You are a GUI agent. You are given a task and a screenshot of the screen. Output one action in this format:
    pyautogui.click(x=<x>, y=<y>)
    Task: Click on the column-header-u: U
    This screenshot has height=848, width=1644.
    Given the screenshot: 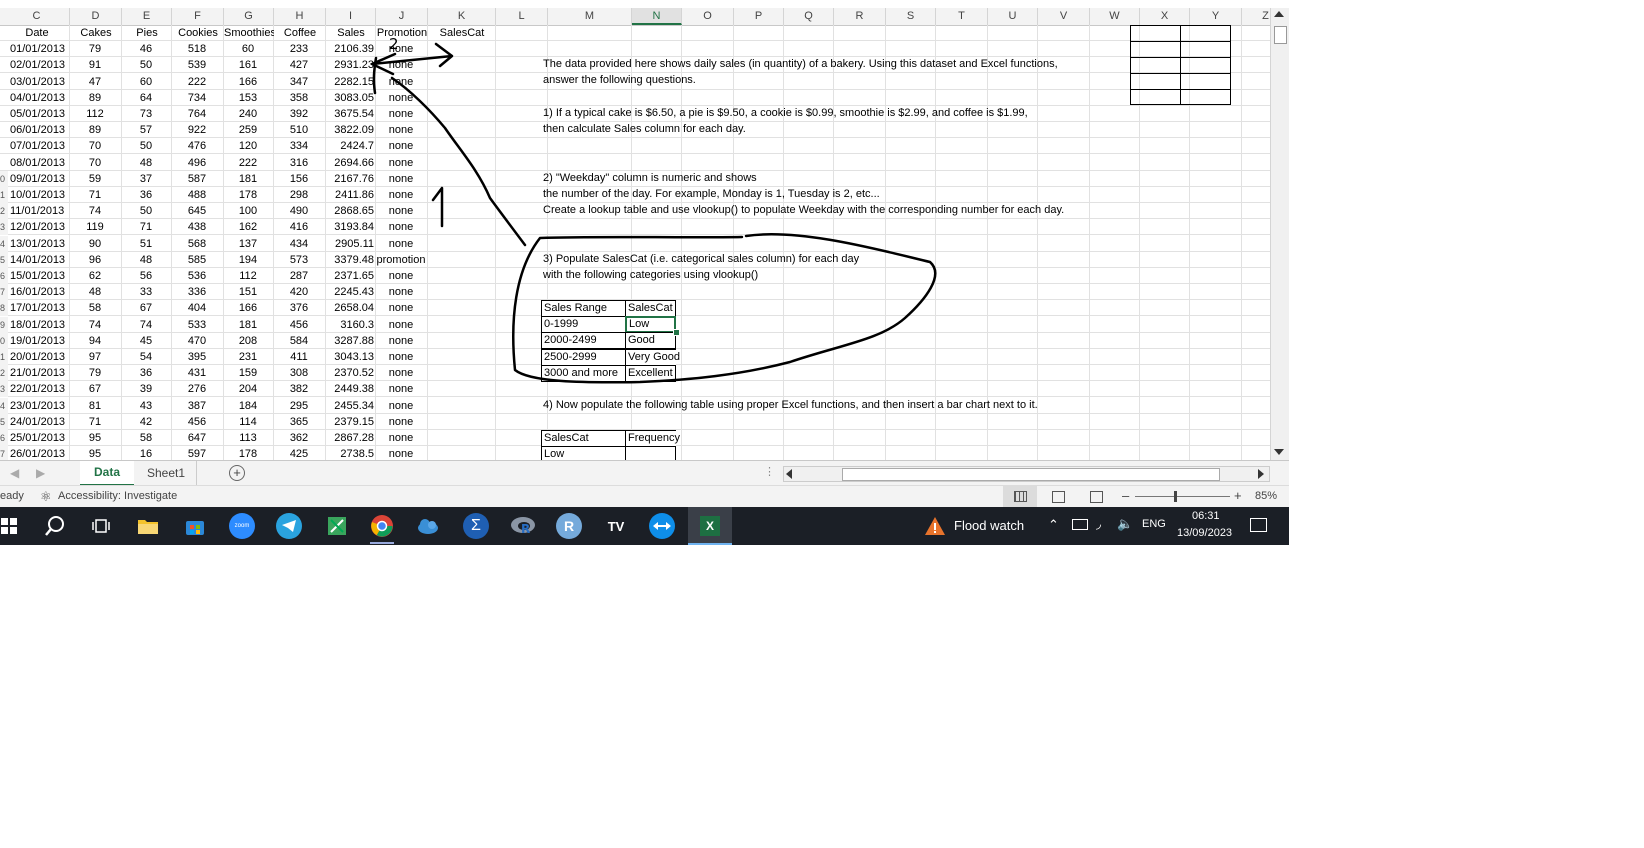 What is the action you would take?
    pyautogui.click(x=1013, y=16)
    